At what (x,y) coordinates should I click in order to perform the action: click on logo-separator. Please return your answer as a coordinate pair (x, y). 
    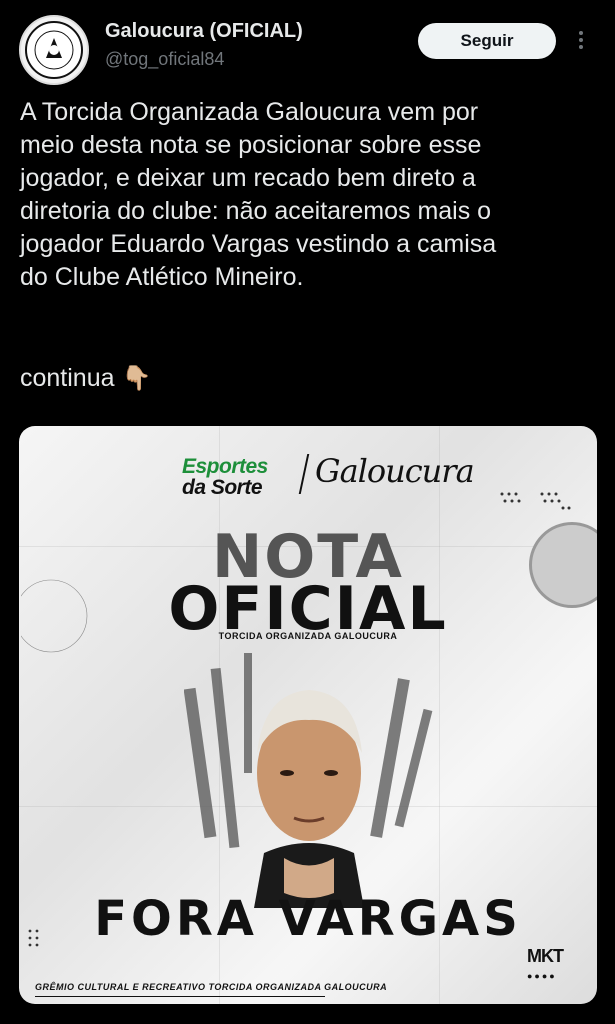
    Looking at the image, I should click on (304, 474).